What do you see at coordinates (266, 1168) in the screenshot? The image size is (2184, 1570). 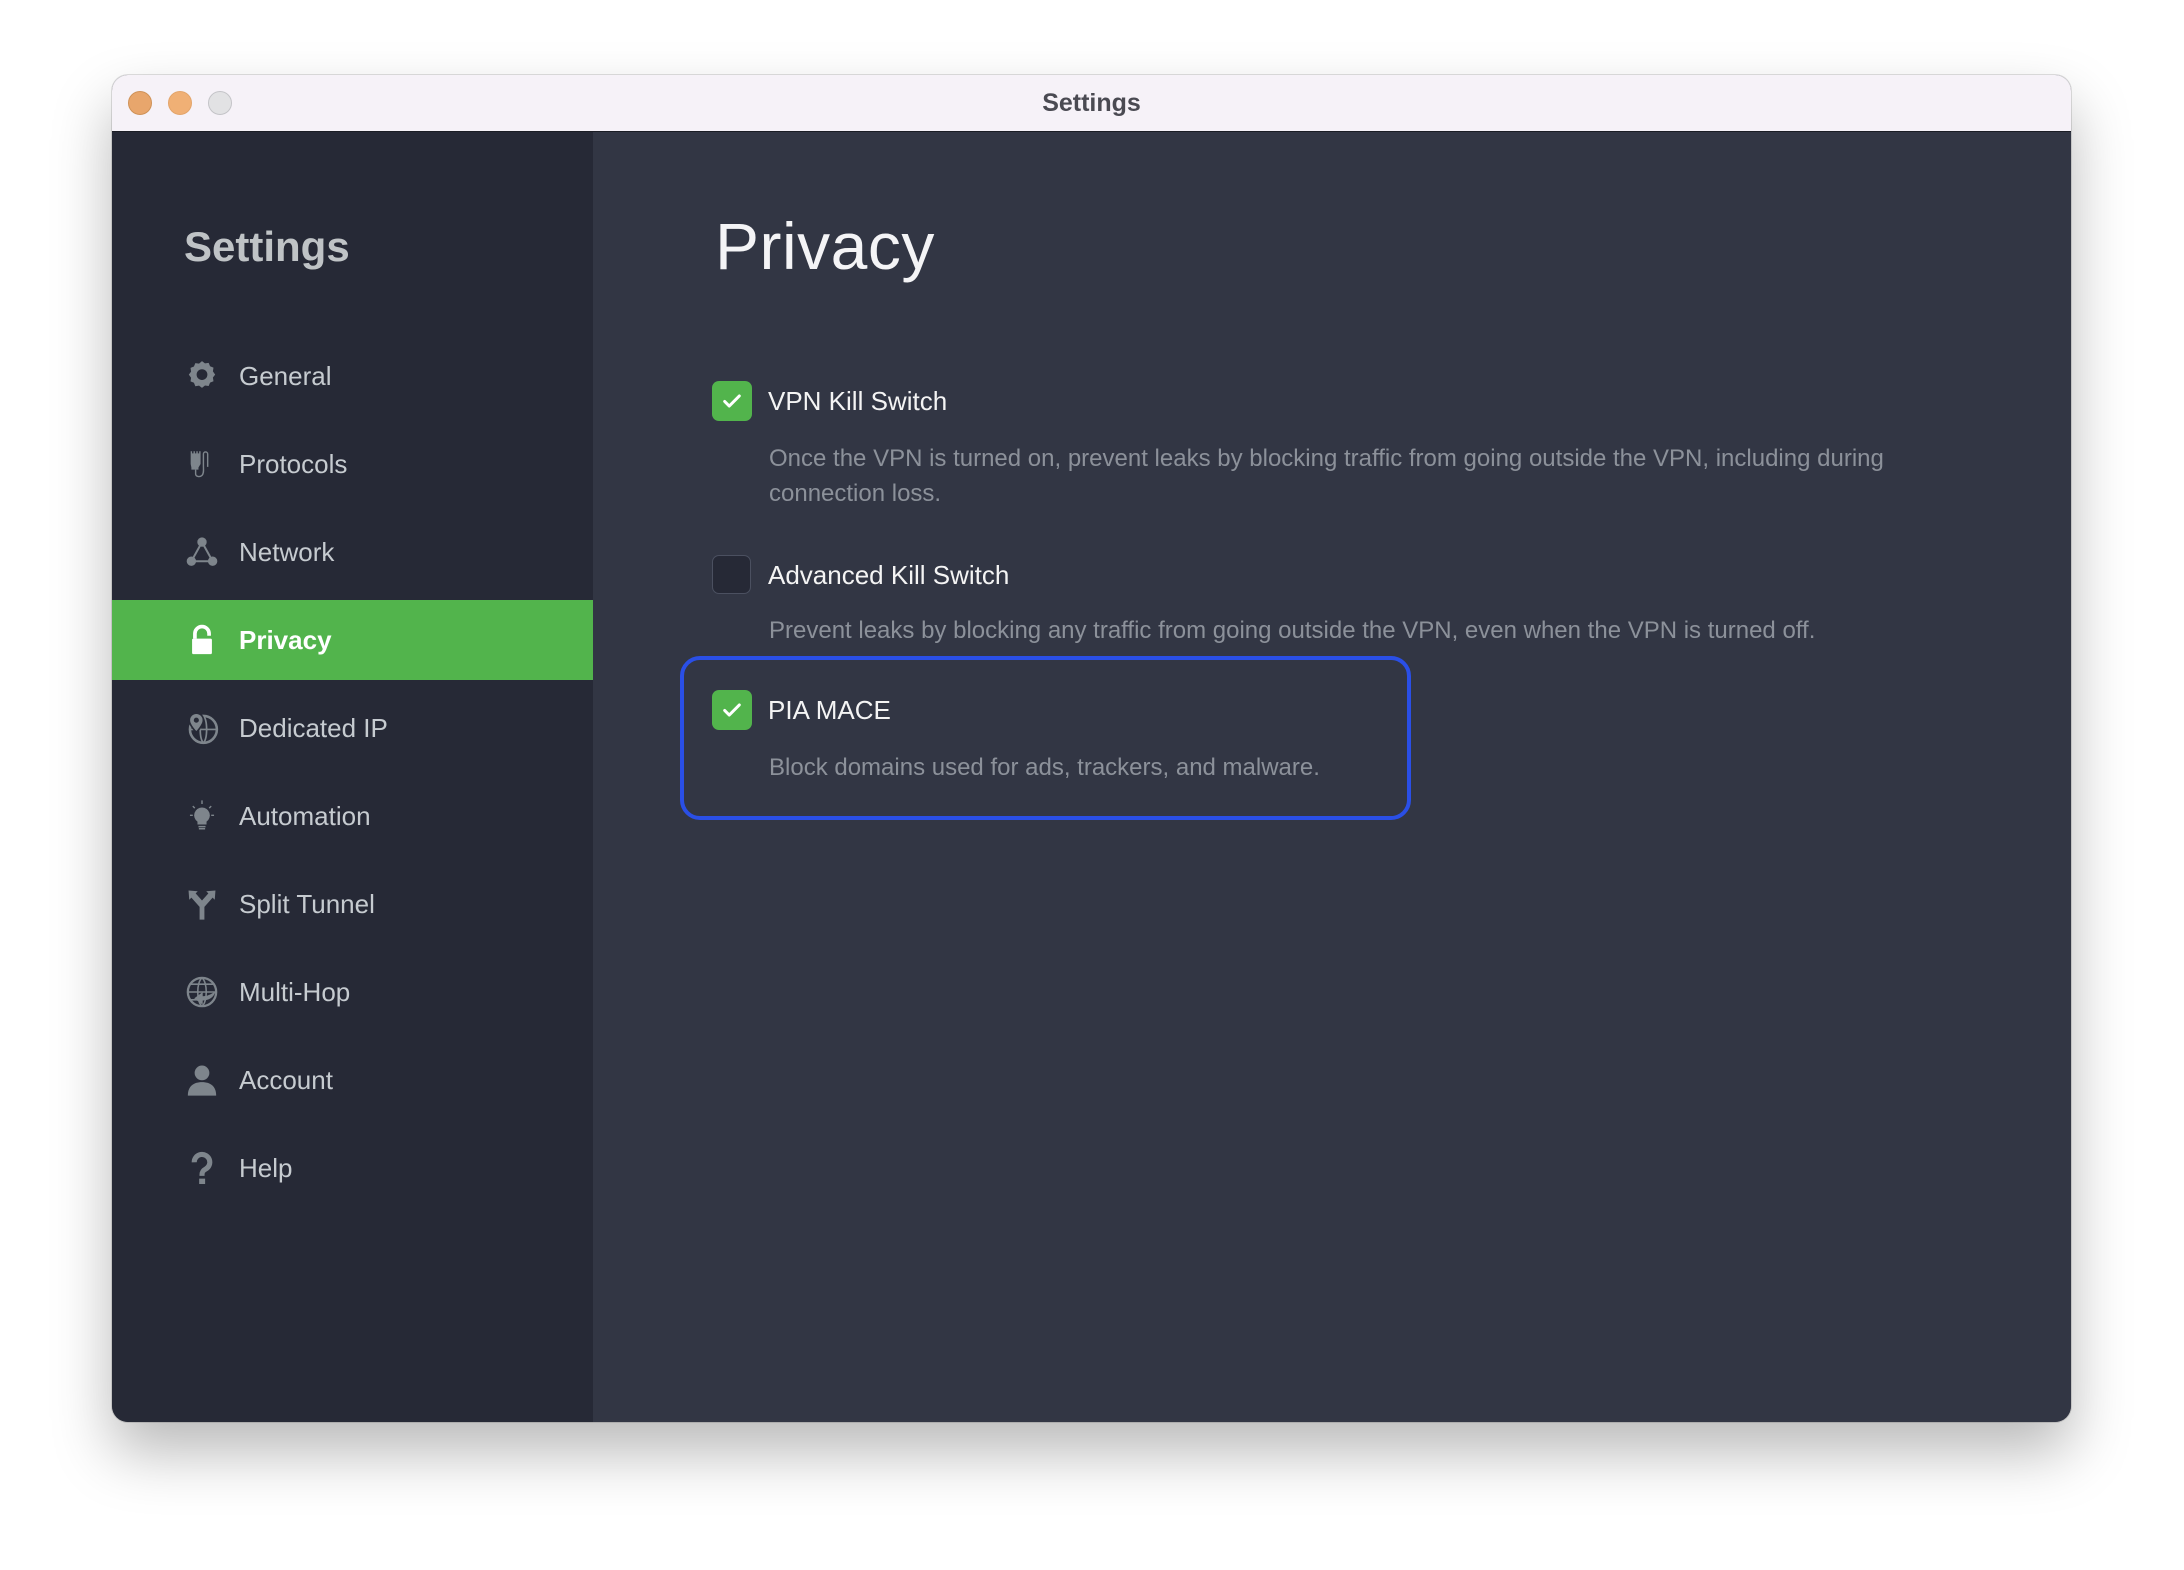 I see `sidebar-item-label: Help` at bounding box center [266, 1168].